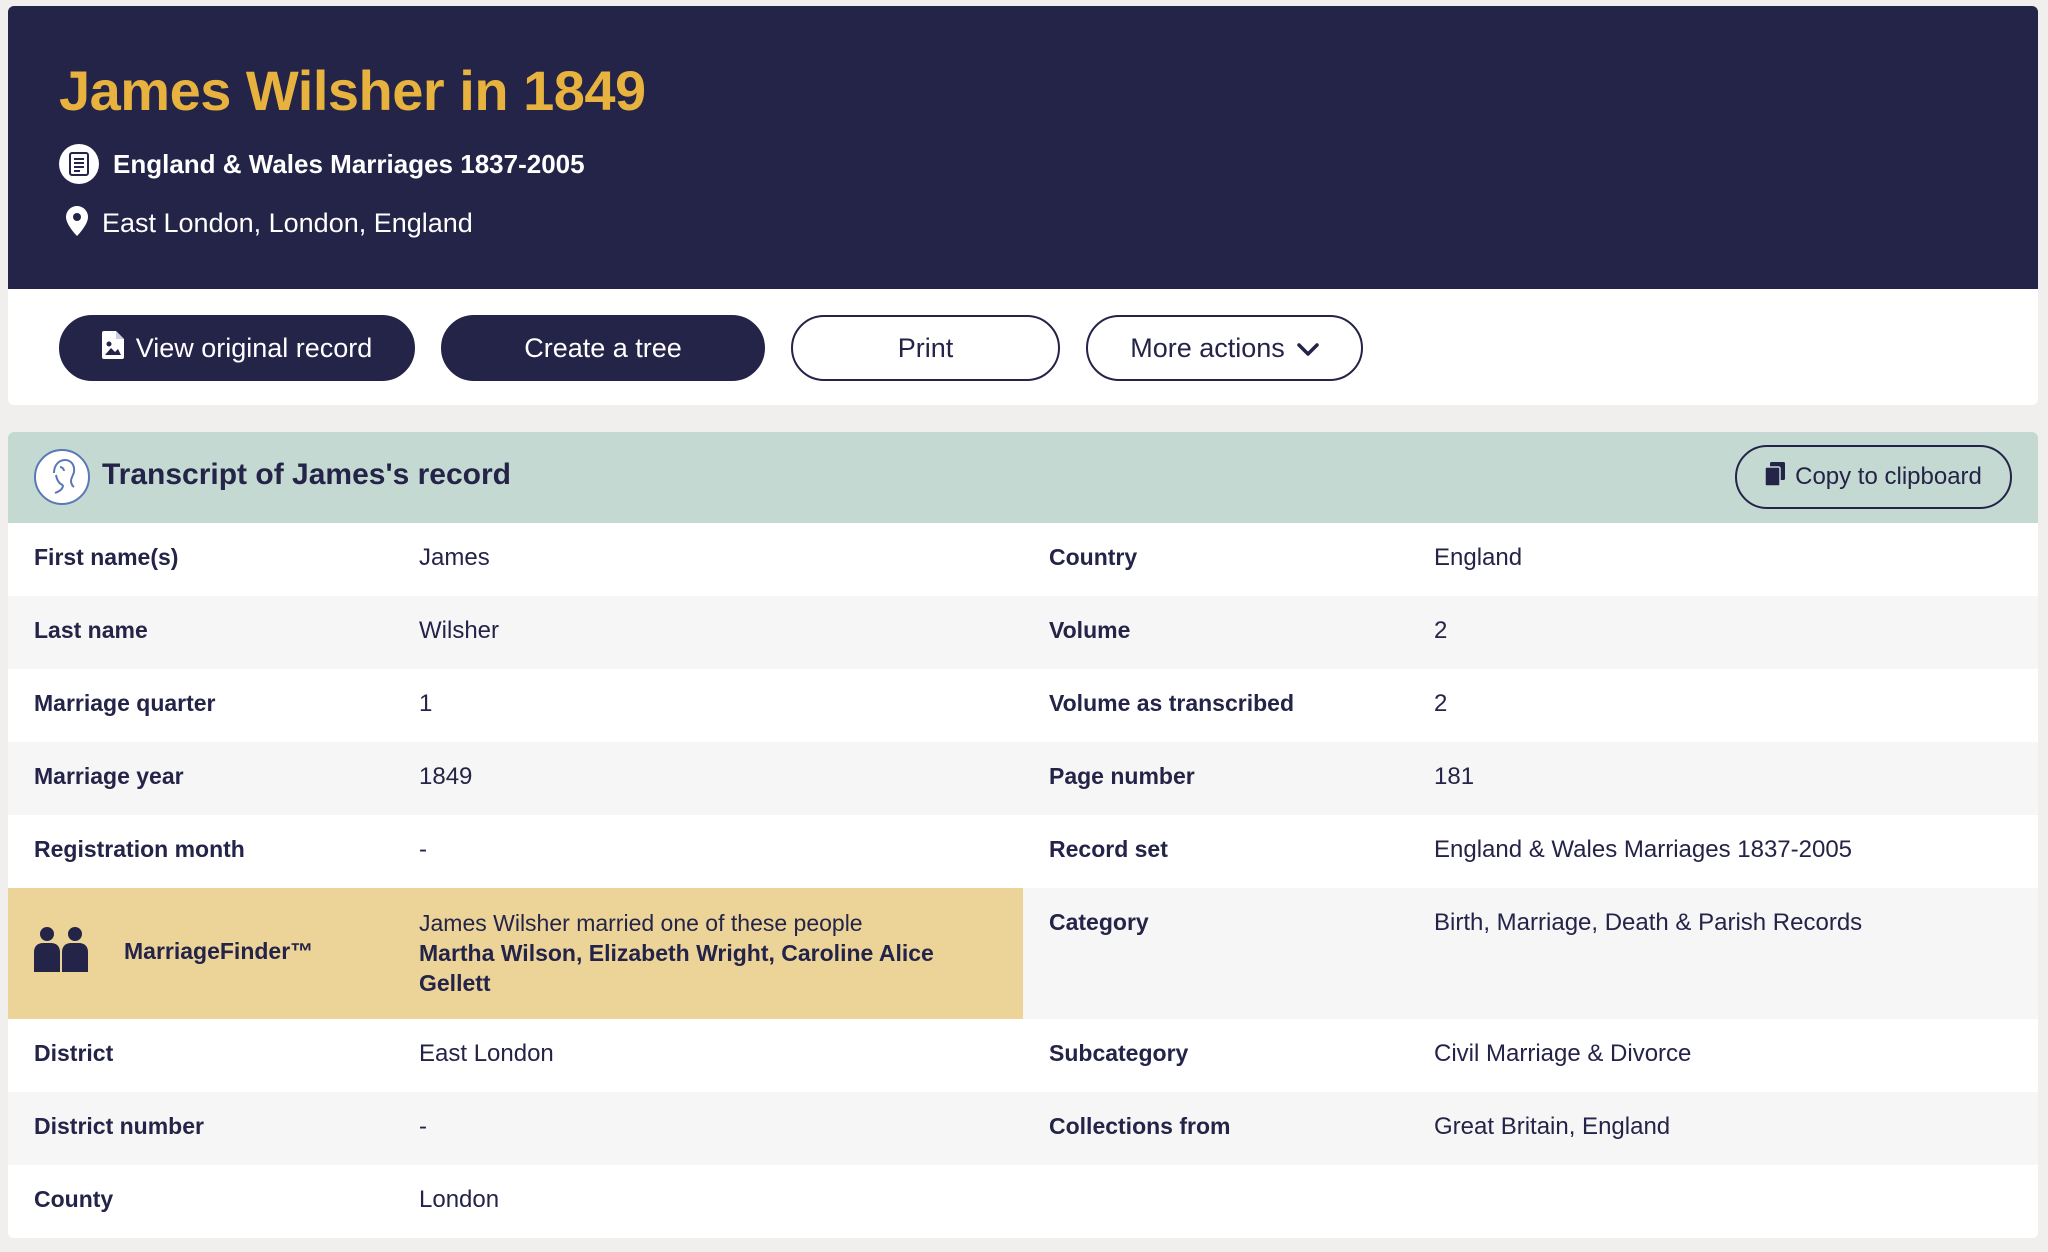  What do you see at coordinates (74, 1199) in the screenshot?
I see `field-label: County` at bounding box center [74, 1199].